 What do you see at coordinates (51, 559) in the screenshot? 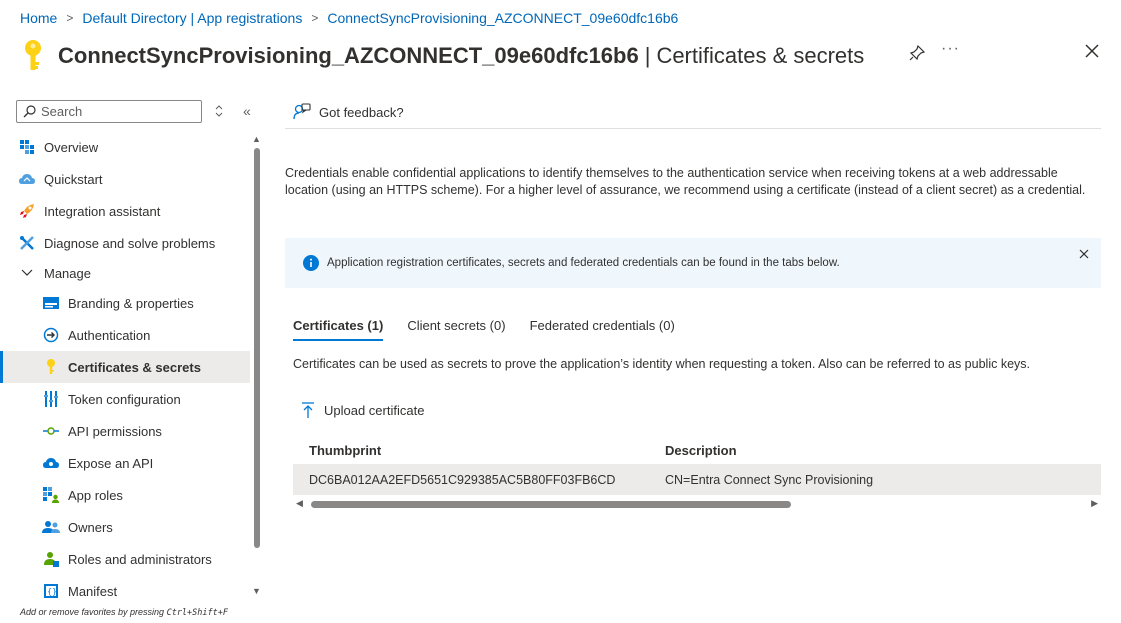
I see `roles-icon` at bounding box center [51, 559].